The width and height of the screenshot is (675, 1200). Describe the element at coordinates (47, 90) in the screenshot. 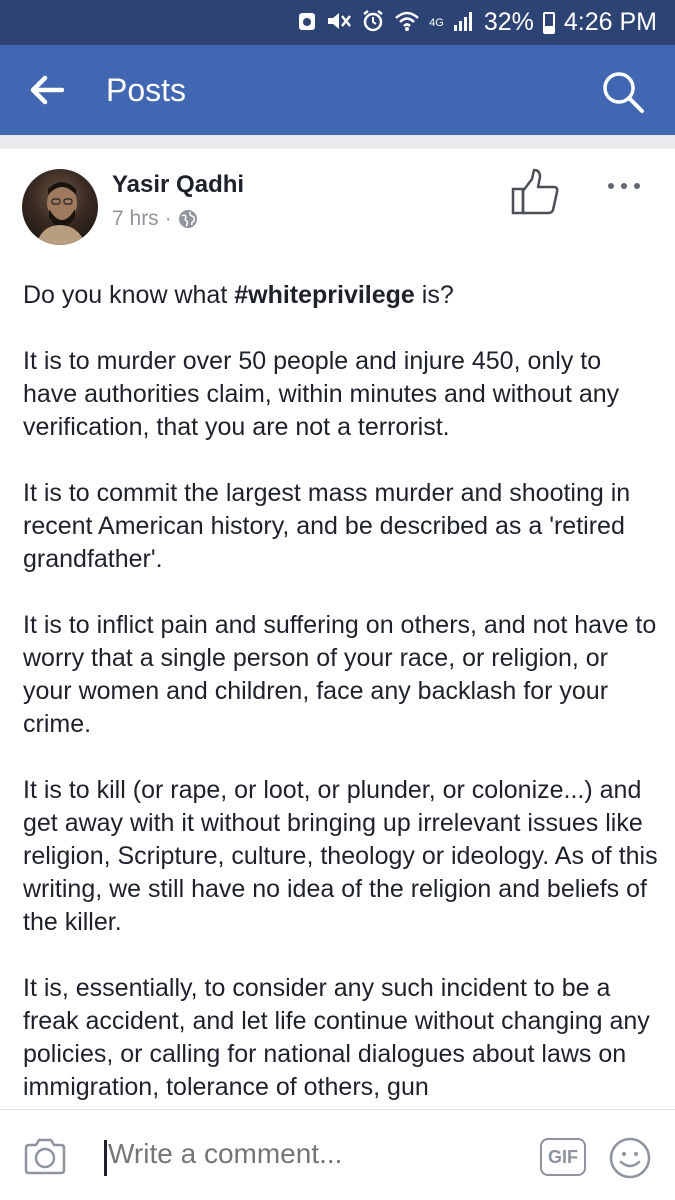

I see `arrow-left-icon` at that location.